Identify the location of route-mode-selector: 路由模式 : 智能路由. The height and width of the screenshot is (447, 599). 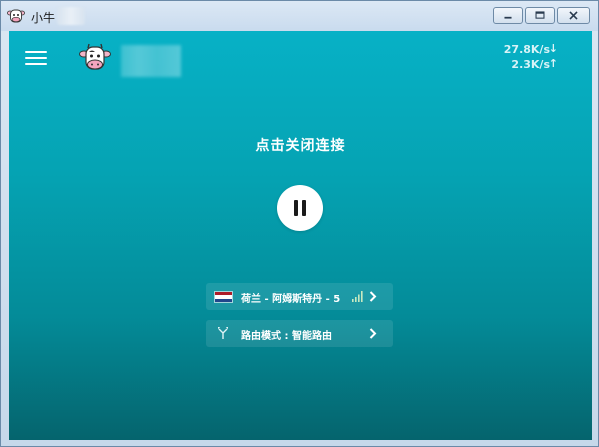
(299, 333).